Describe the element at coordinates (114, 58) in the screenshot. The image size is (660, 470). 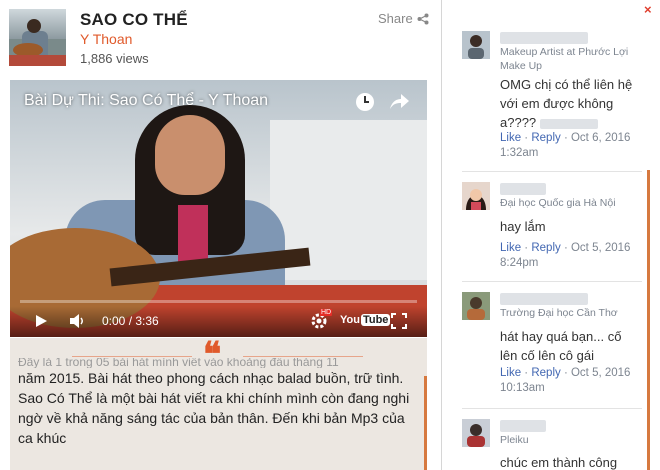
I see `view-count: 1,886 views` at that location.